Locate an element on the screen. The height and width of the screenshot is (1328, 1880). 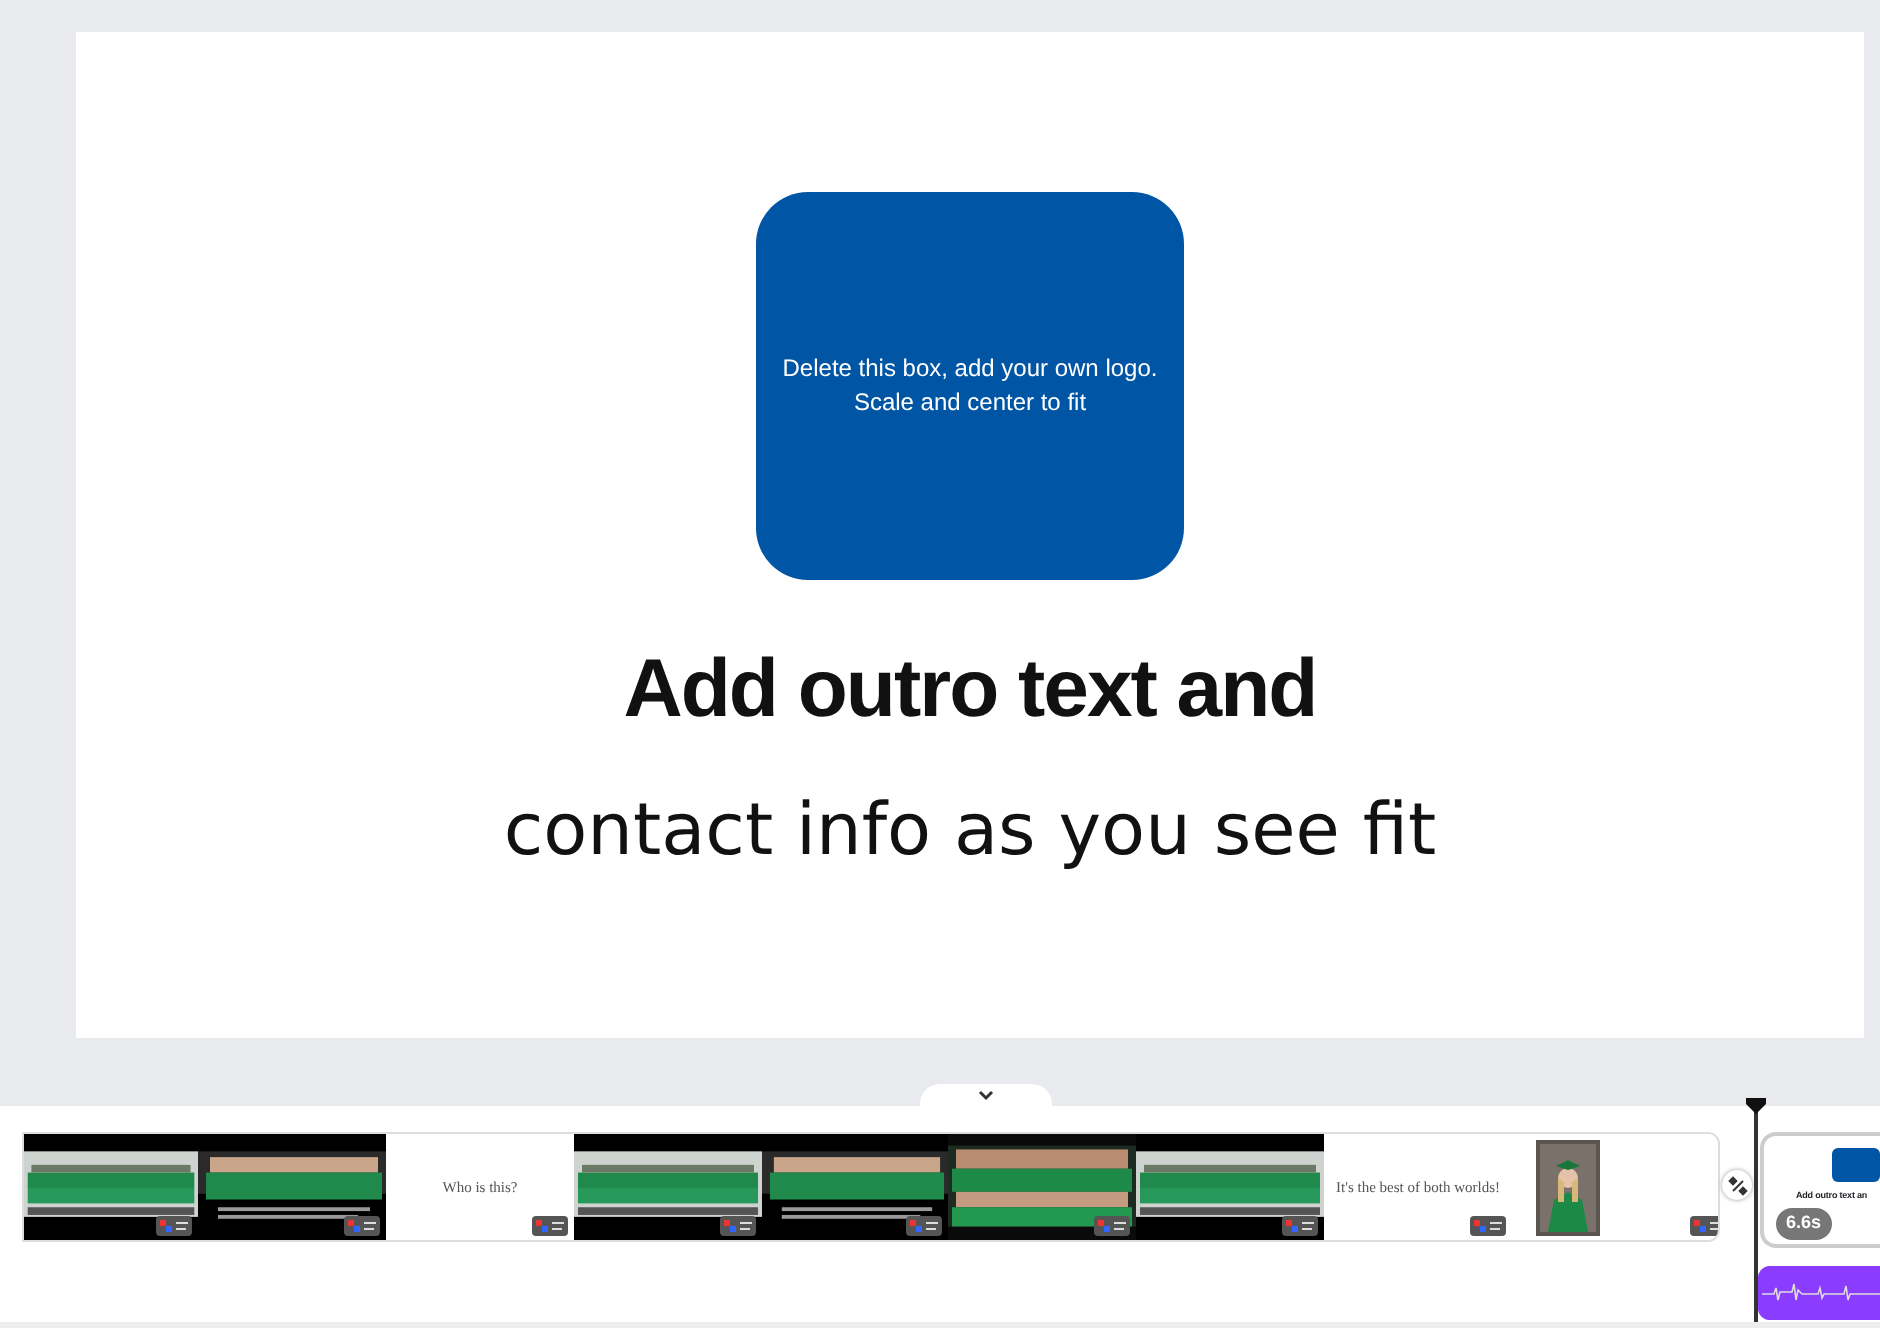
outro-subheading: contact info as you see fit is located at coordinates (970, 832).